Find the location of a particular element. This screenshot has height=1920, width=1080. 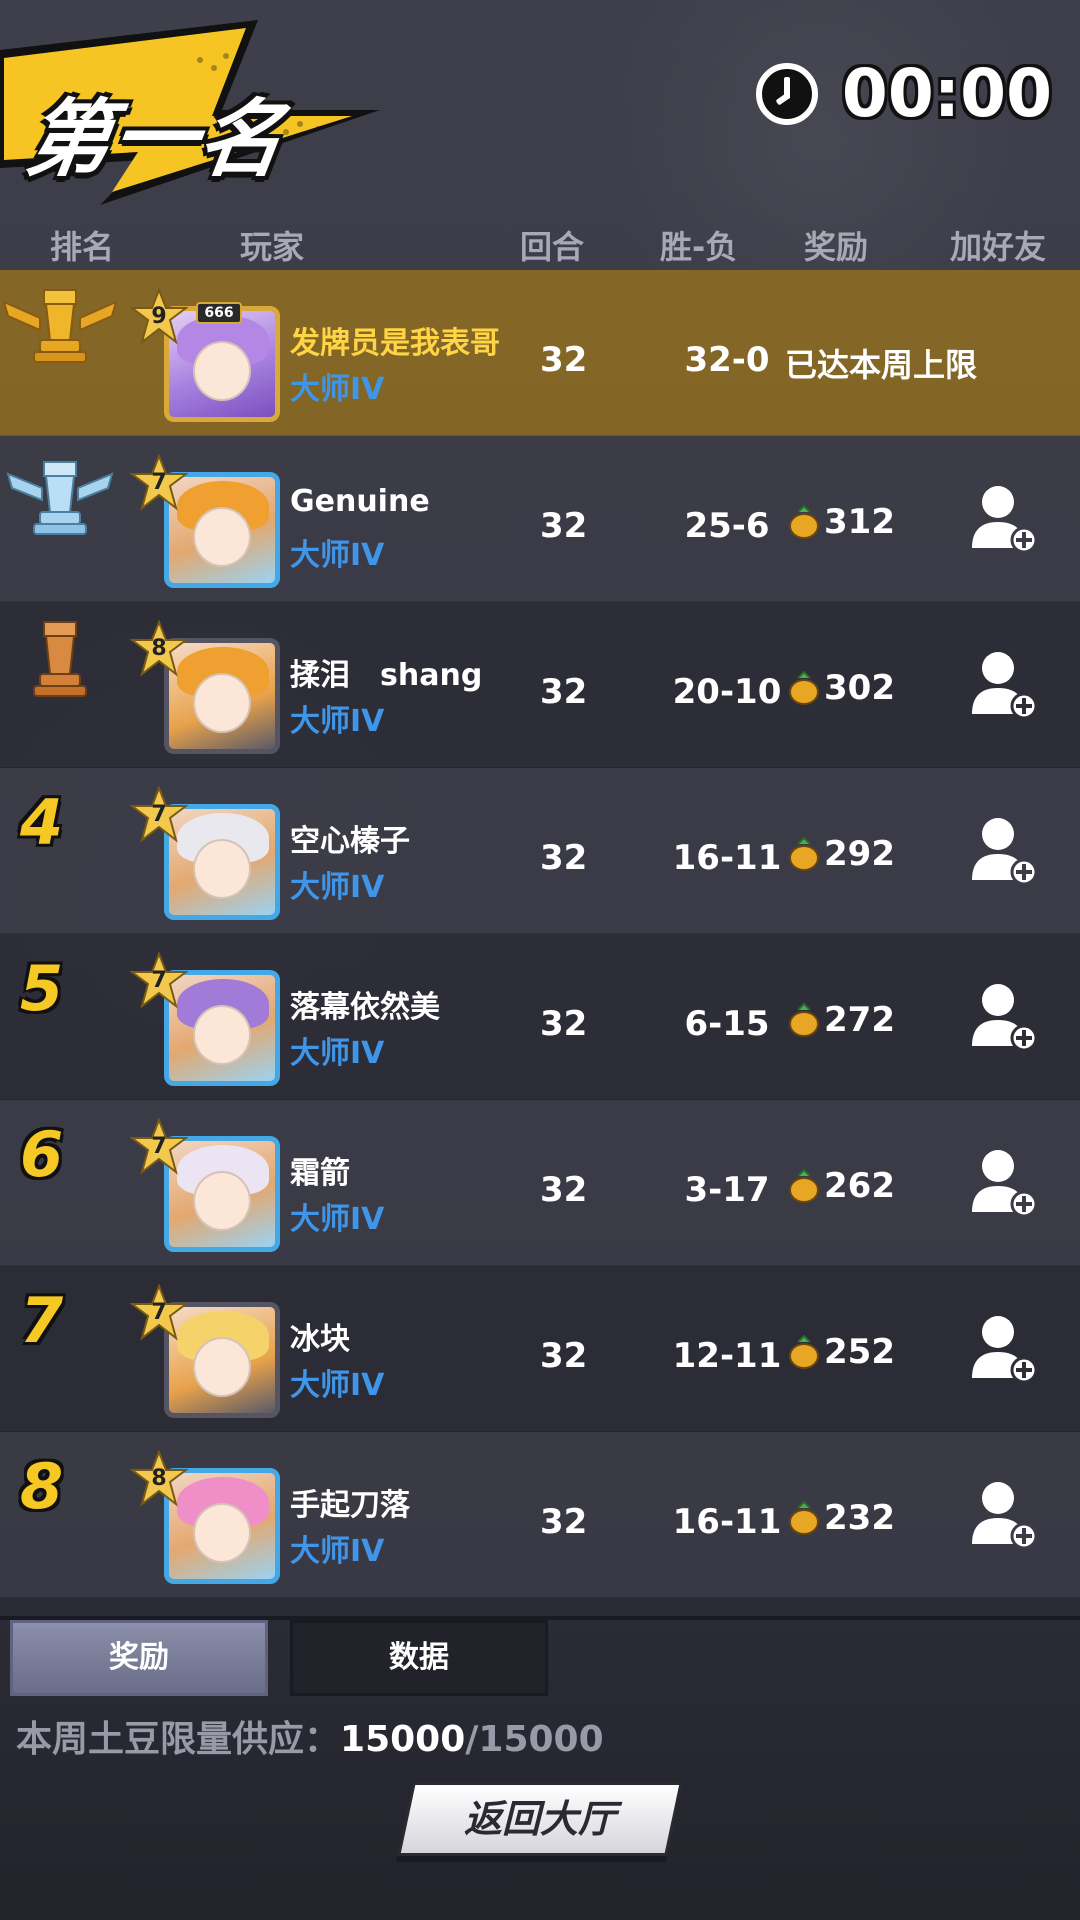

timer-value: 00:00 is located at coordinates (946, 93).